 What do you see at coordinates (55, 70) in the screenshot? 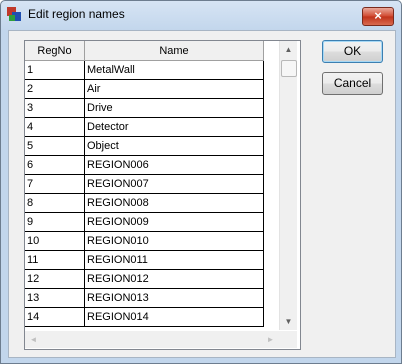
I see `regno-cell: 1` at bounding box center [55, 70].